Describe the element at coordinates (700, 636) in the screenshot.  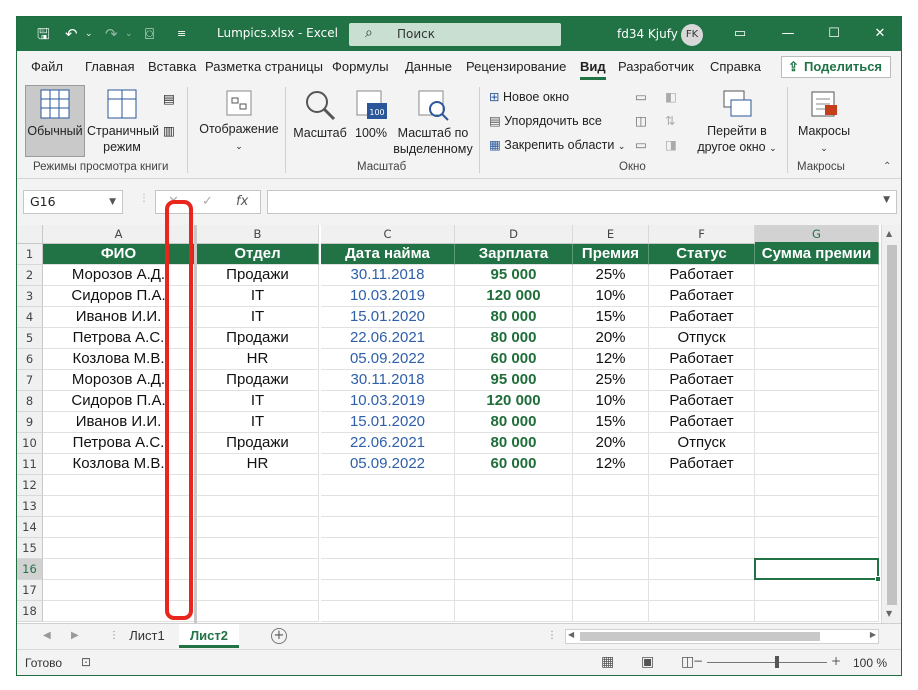
I see `horizontal-scroll-thumb` at that location.